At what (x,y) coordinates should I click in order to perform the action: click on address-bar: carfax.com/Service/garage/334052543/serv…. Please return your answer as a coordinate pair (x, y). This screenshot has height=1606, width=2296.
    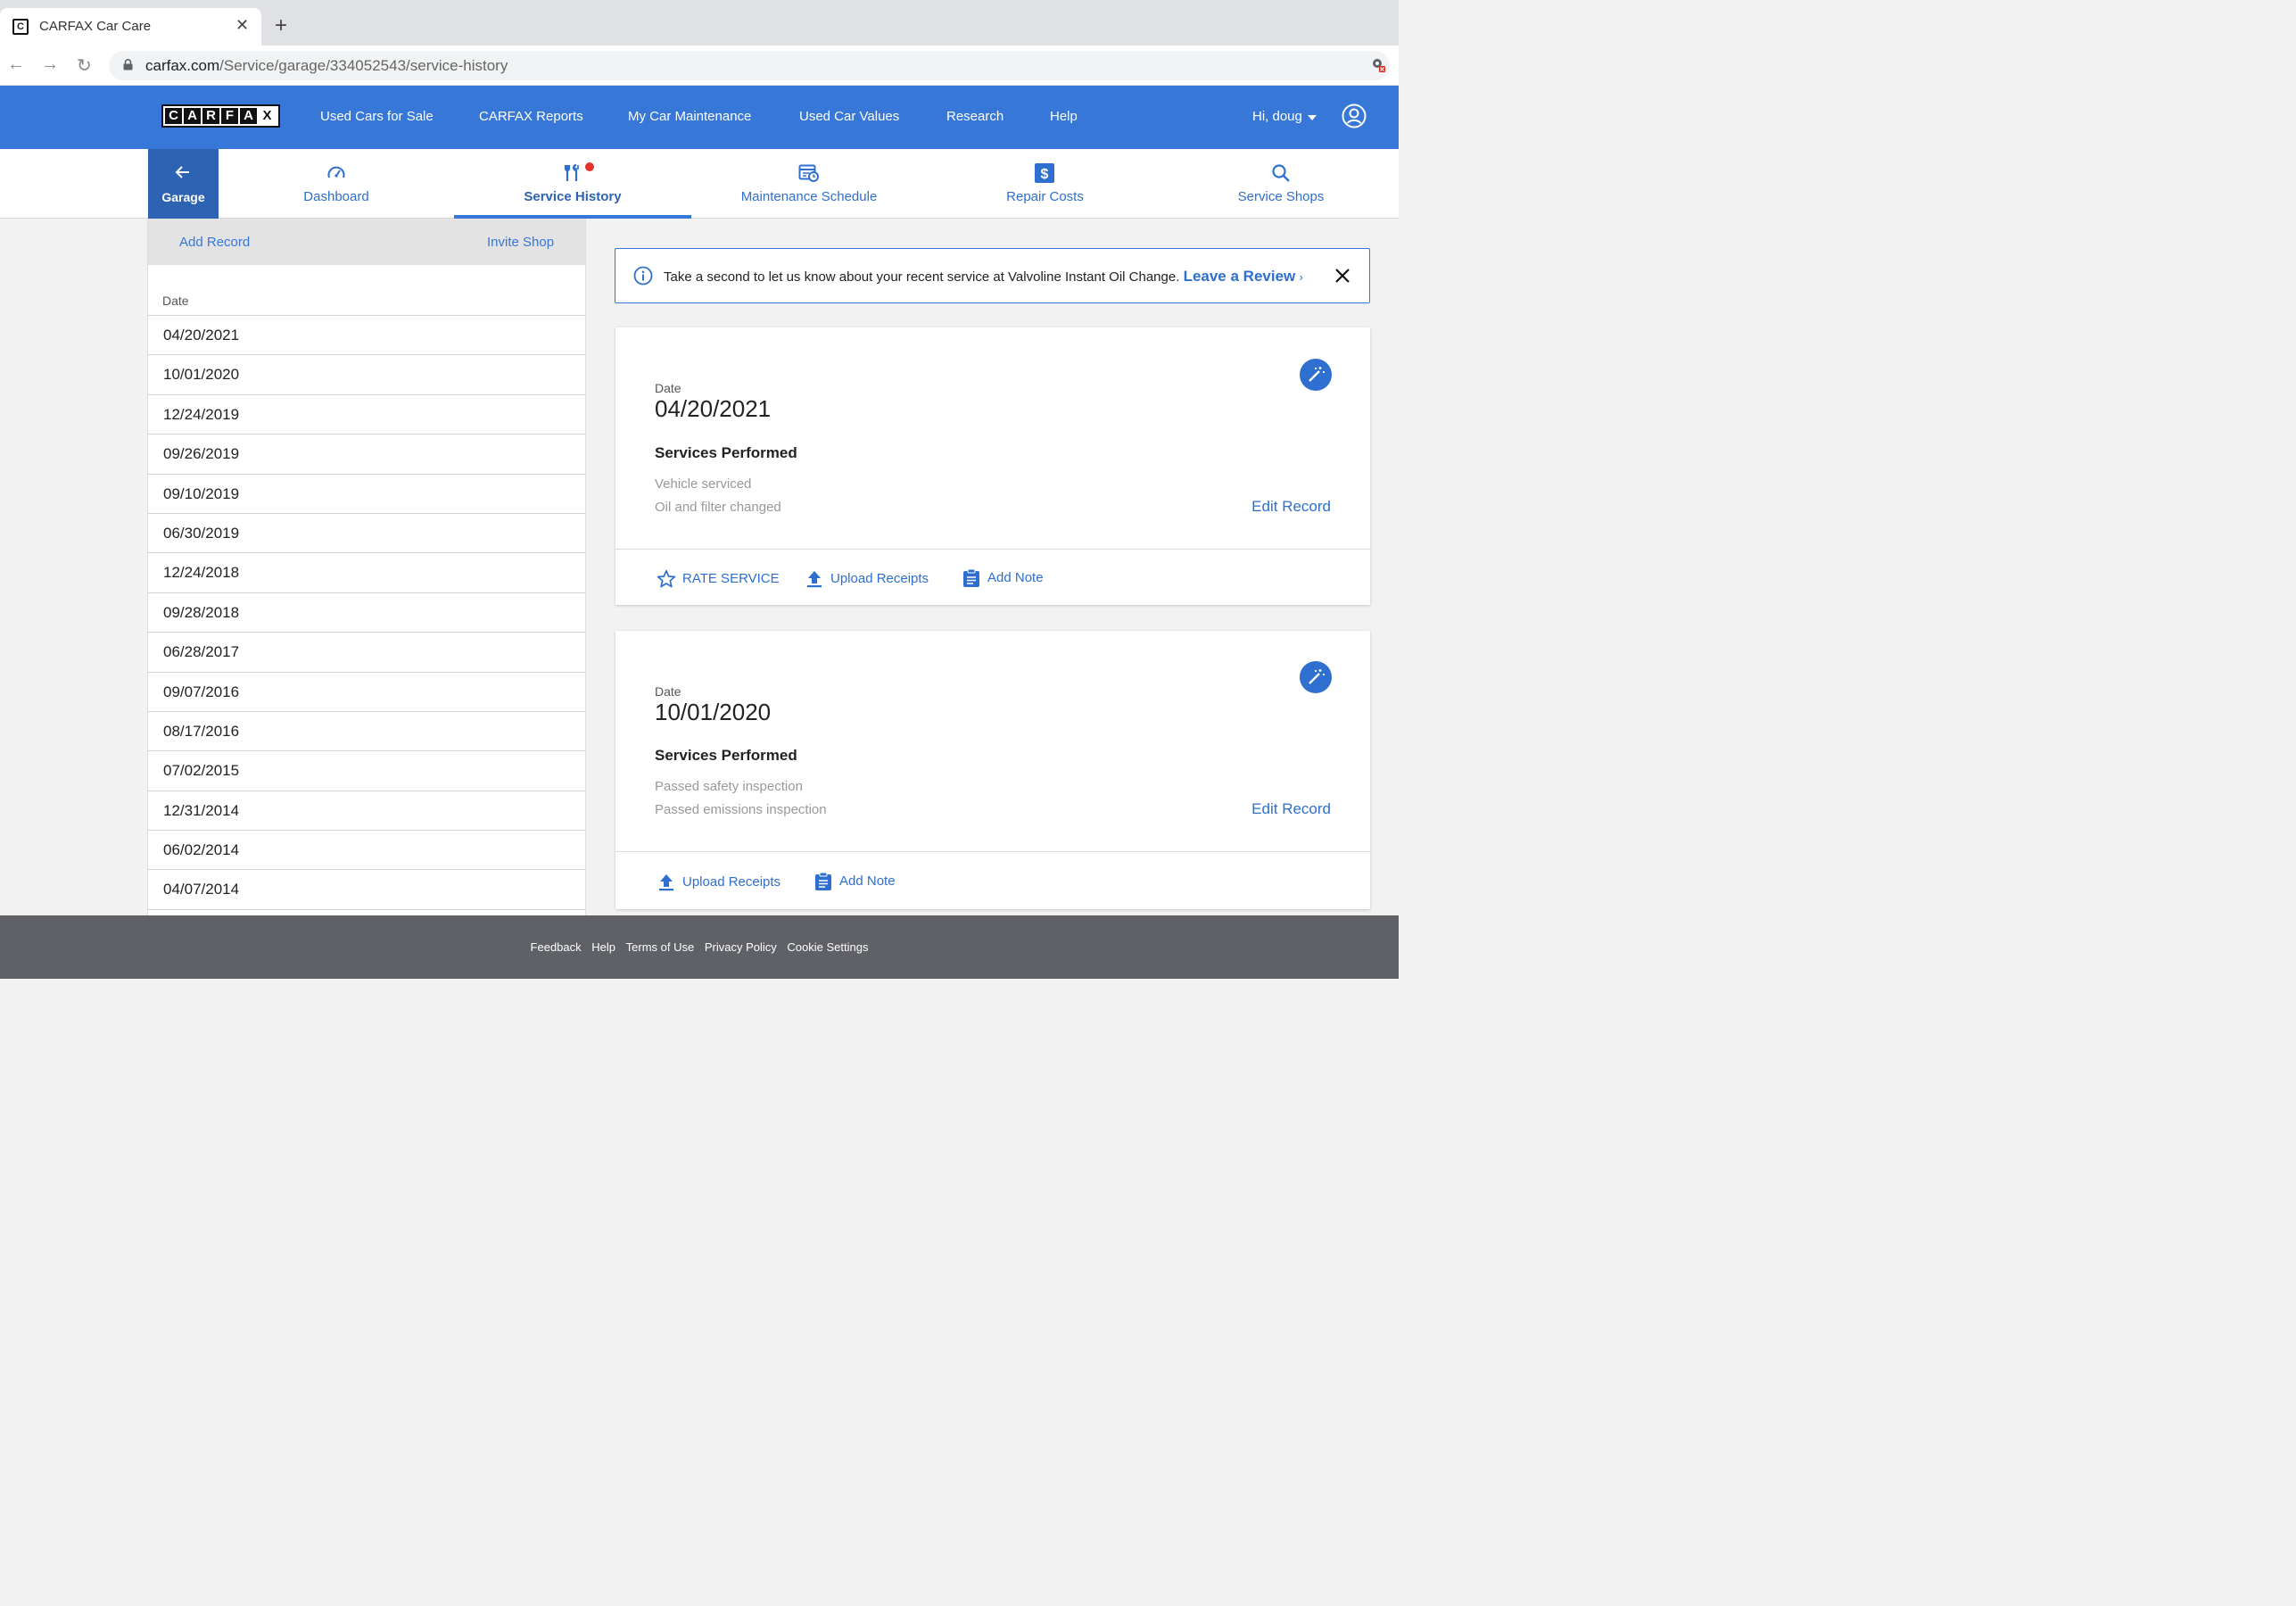
    Looking at the image, I should click on (749, 65).